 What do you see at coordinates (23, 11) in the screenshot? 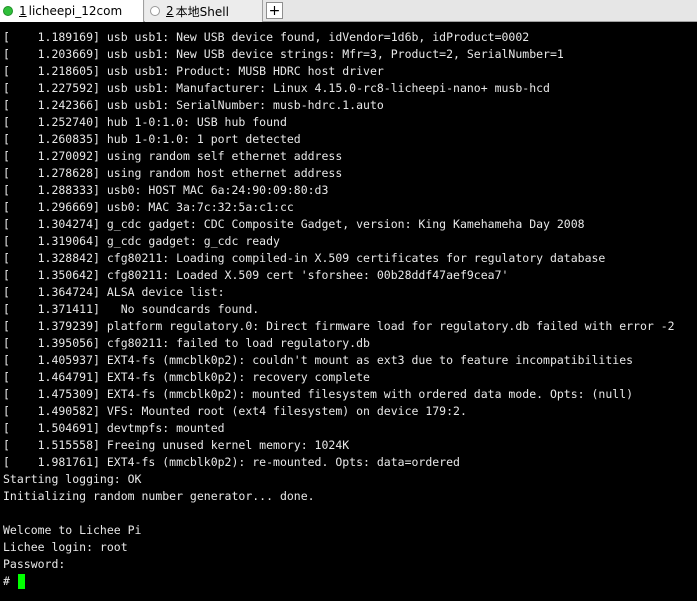
I see `tab-number: 1` at bounding box center [23, 11].